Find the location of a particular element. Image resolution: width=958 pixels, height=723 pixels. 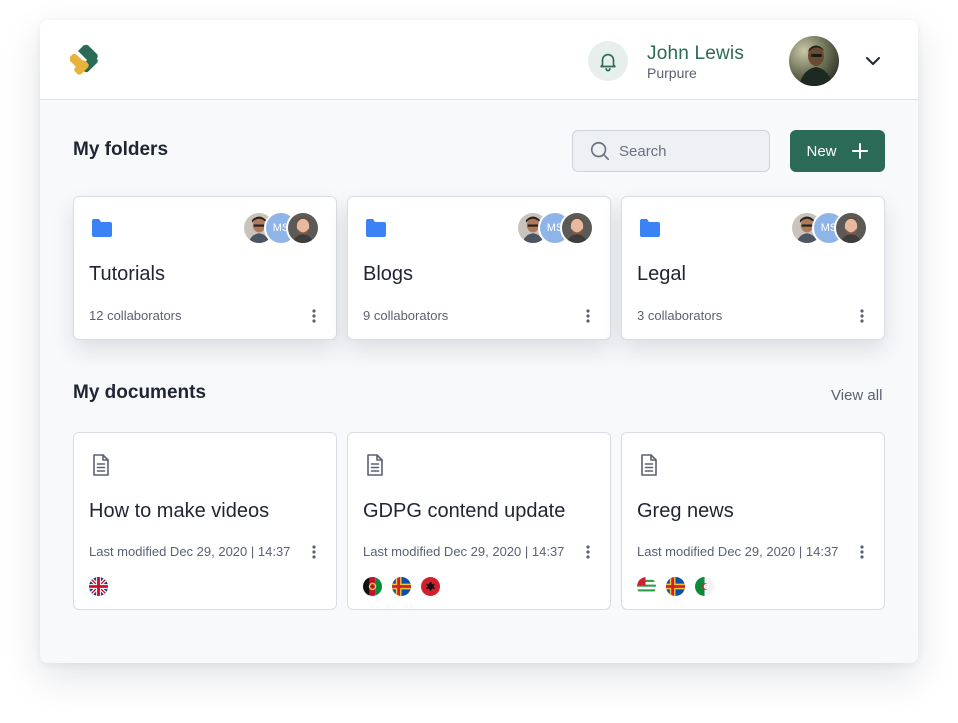

folder-title: Blogs is located at coordinates (388, 274).